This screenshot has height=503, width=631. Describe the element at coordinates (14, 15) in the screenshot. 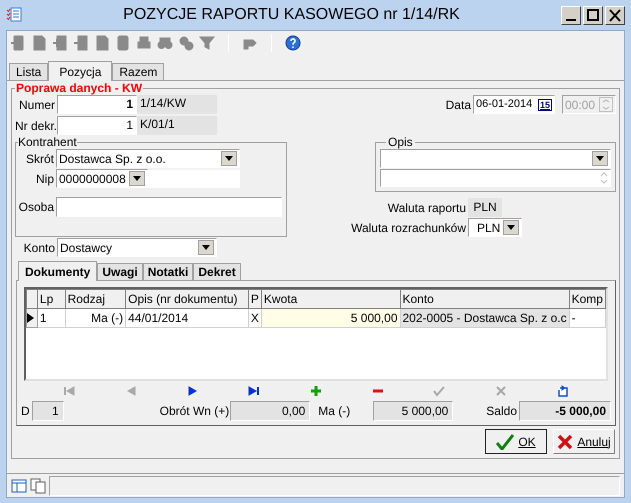

I see `list-icon` at that location.